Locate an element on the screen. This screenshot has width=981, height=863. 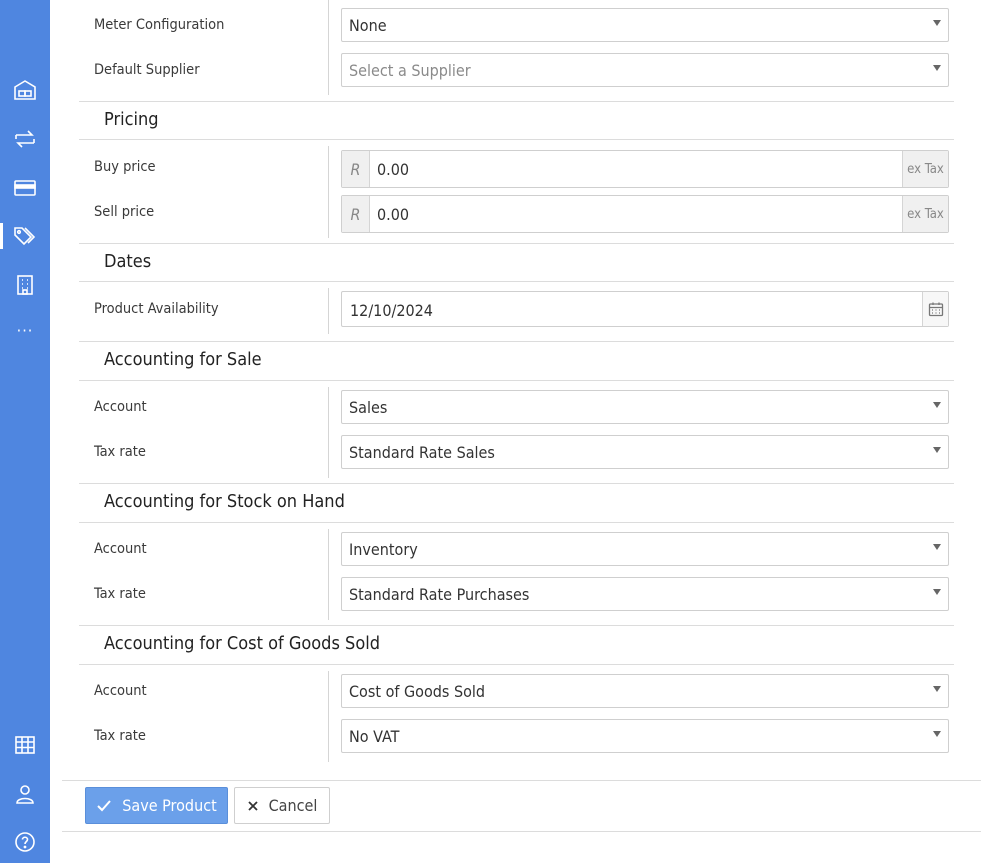
sidebar: ··· is located at coordinates (25, 431).